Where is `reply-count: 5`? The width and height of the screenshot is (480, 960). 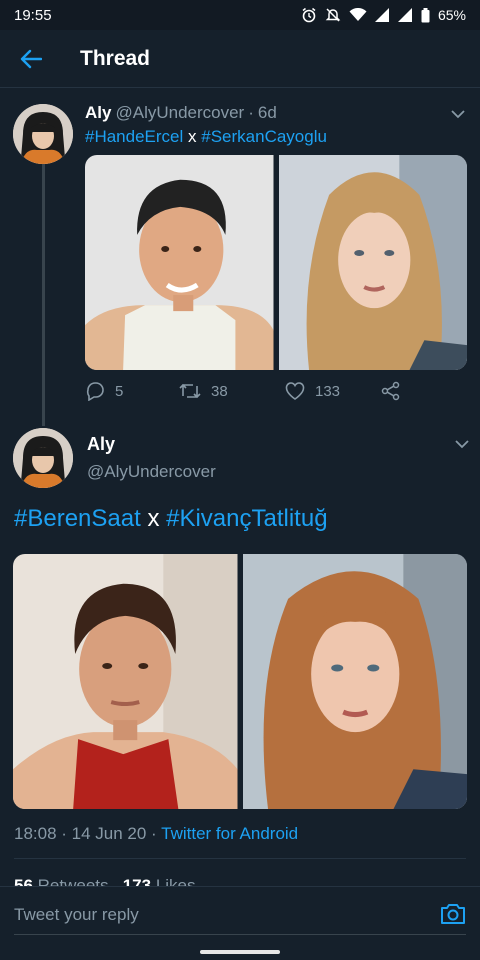
reply-count: 5 is located at coordinates (119, 391).